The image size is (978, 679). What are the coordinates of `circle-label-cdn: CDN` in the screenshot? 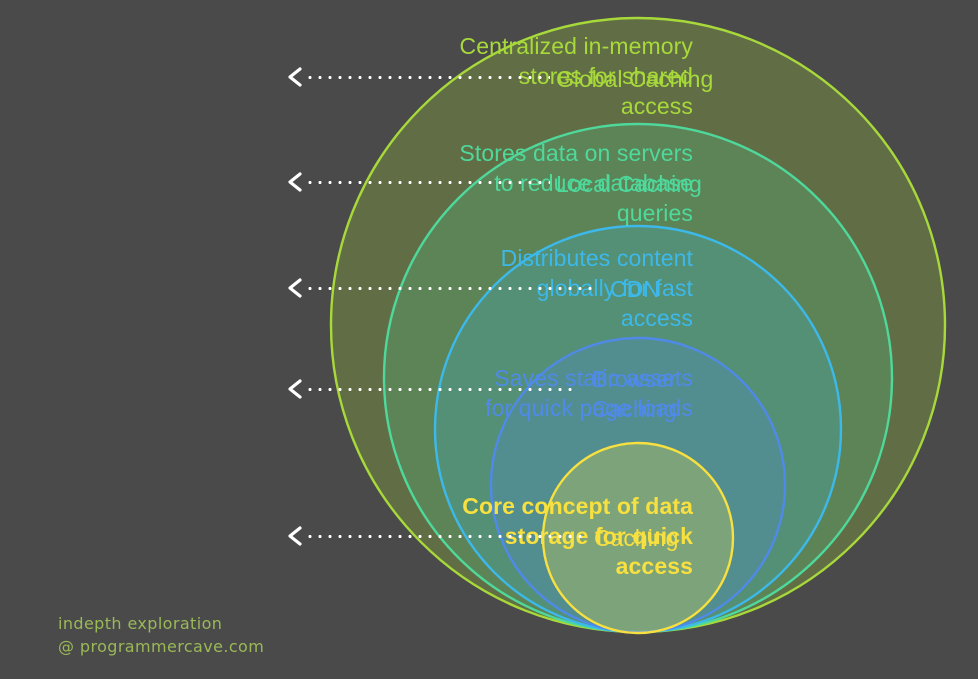 It's located at (635, 289).